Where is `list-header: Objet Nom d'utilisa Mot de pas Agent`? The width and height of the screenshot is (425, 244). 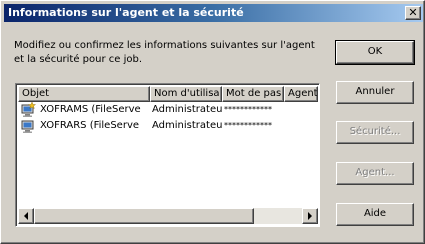 list-header: Objet Nom d'utilisa Mot de pas Agent is located at coordinates (168, 94).